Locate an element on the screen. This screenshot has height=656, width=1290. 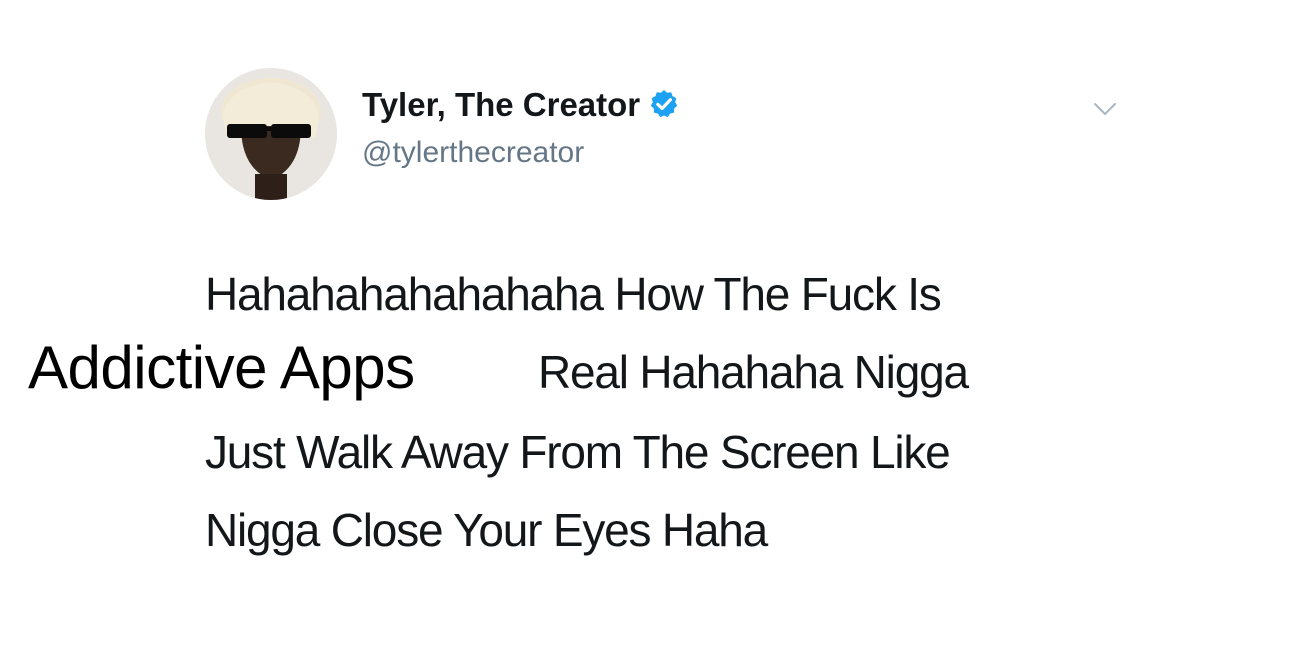
overlay-caption: Addictive Apps is located at coordinates (221, 367).